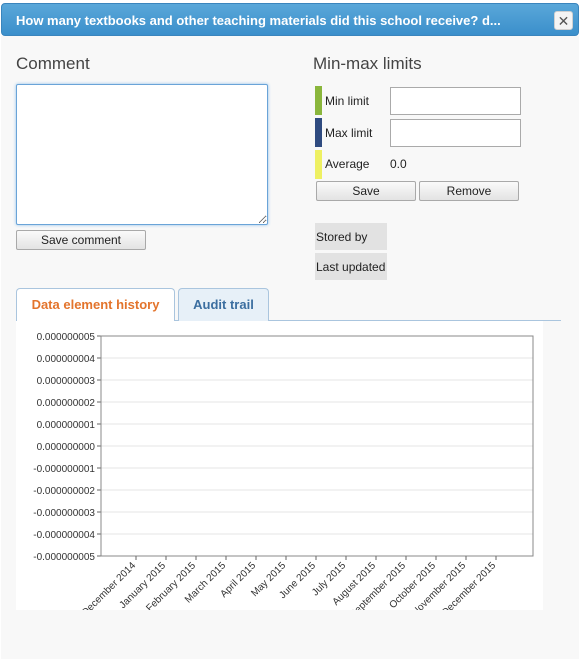 The image size is (581, 659). Describe the element at coordinates (64, 491) in the screenshot. I see `y-tick-label: -0.000000002` at that location.